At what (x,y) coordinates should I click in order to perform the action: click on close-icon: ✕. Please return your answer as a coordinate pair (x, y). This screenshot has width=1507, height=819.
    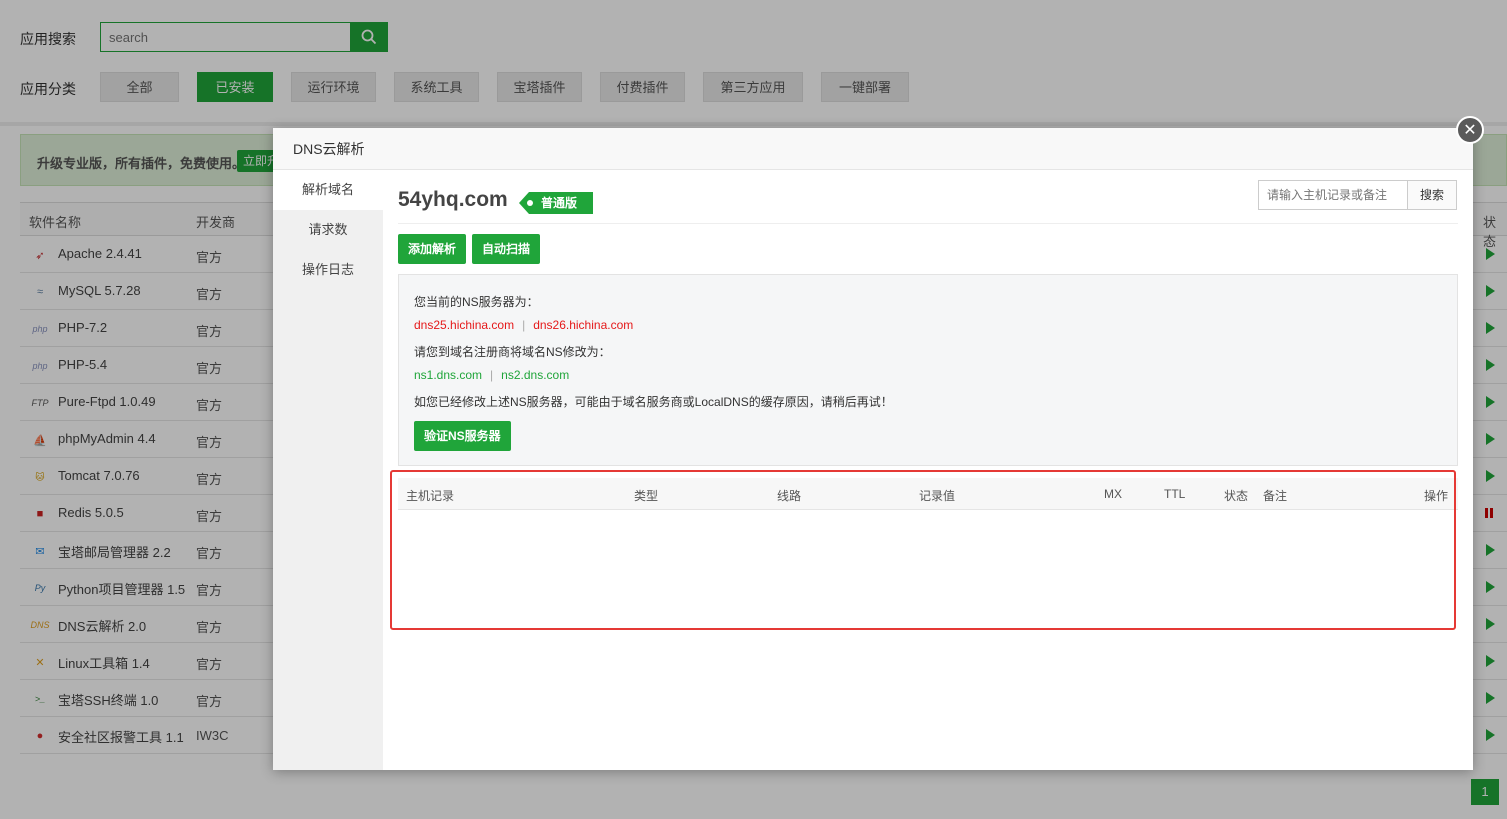
    Looking at the image, I should click on (1470, 130).